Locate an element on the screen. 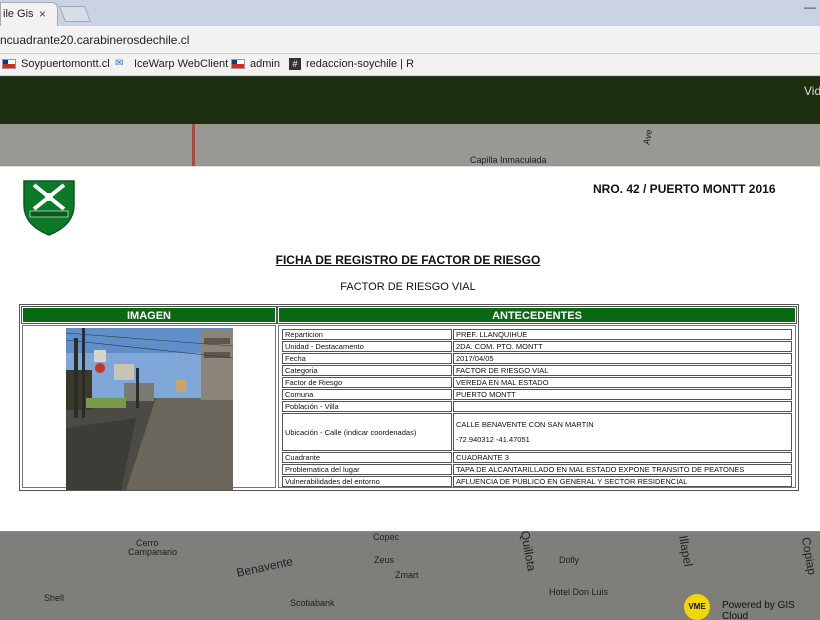 This screenshot has width=820, height=620. row-key: Comuna is located at coordinates (367, 394).